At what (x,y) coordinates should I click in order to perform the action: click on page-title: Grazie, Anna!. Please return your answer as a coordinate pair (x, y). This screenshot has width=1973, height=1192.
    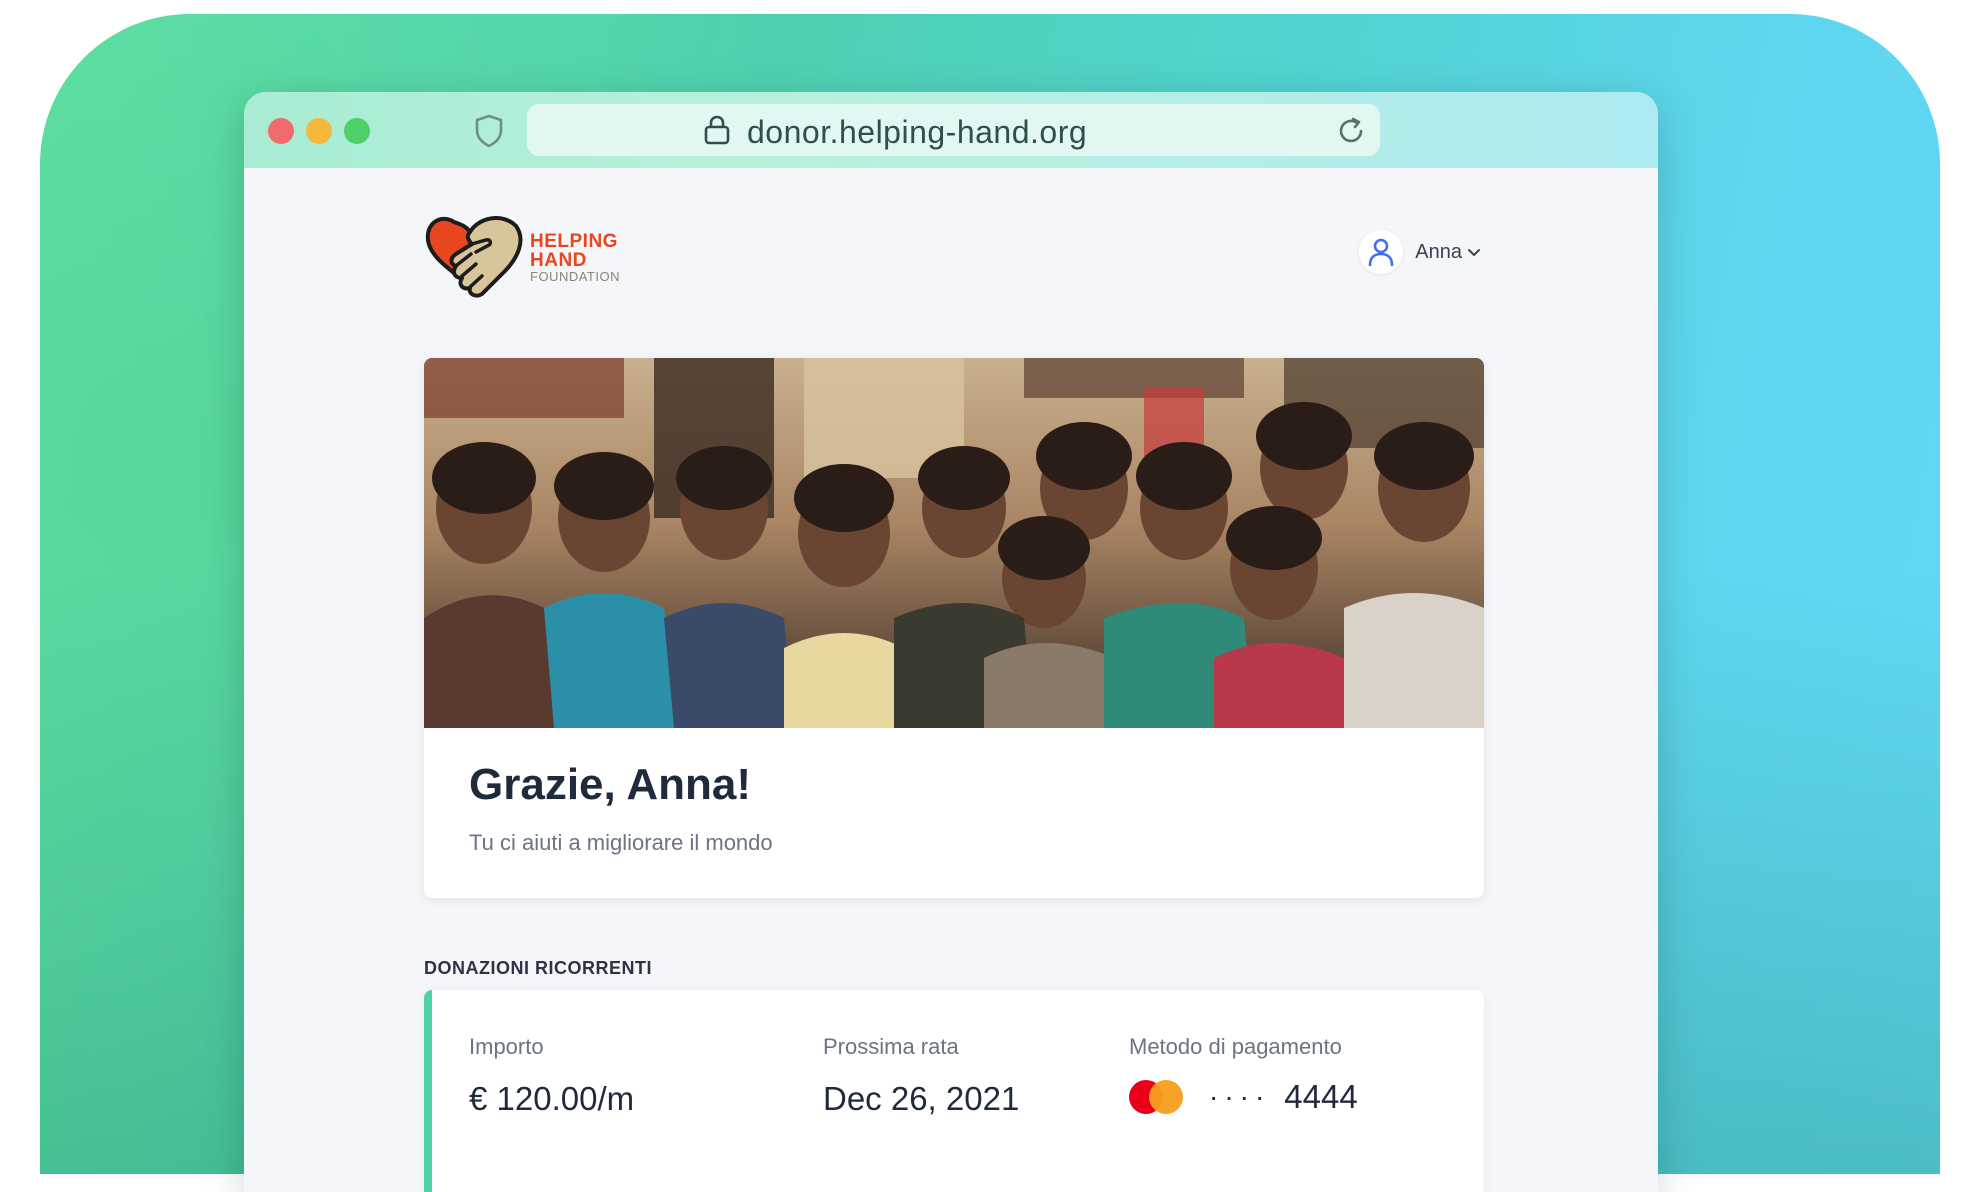
    Looking at the image, I should click on (610, 784).